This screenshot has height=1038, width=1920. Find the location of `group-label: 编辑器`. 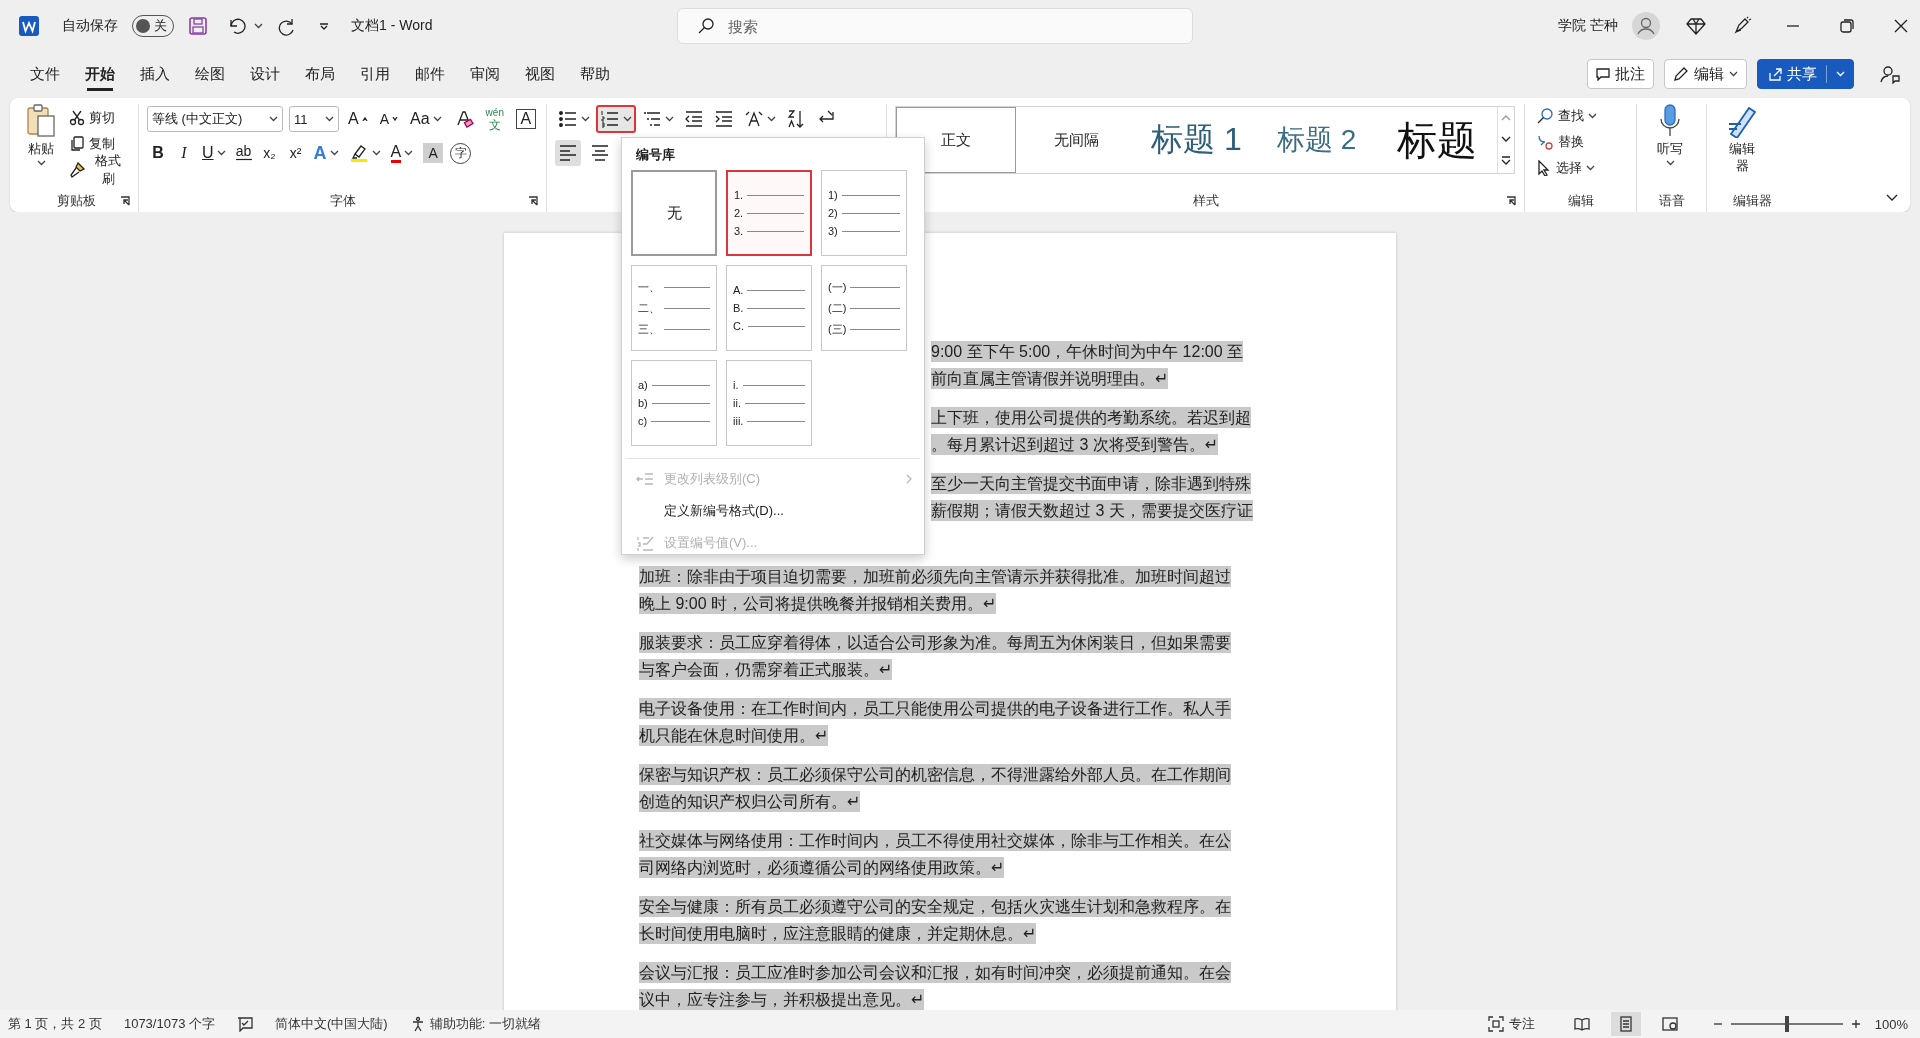

group-label: 编辑器 is located at coordinates (1752, 201).